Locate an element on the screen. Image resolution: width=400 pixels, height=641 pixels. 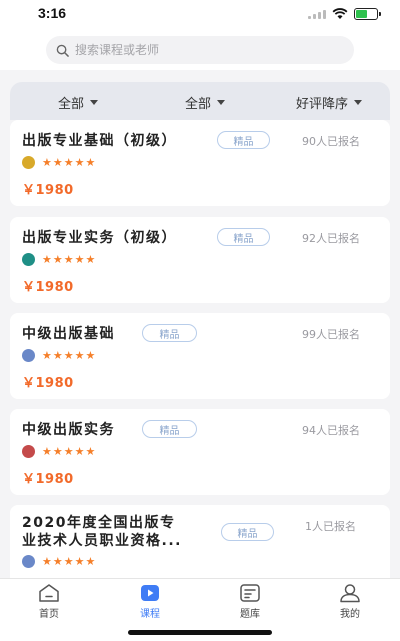
filter-sort-dropdown: 好评降序 is located at coordinates (329, 102).